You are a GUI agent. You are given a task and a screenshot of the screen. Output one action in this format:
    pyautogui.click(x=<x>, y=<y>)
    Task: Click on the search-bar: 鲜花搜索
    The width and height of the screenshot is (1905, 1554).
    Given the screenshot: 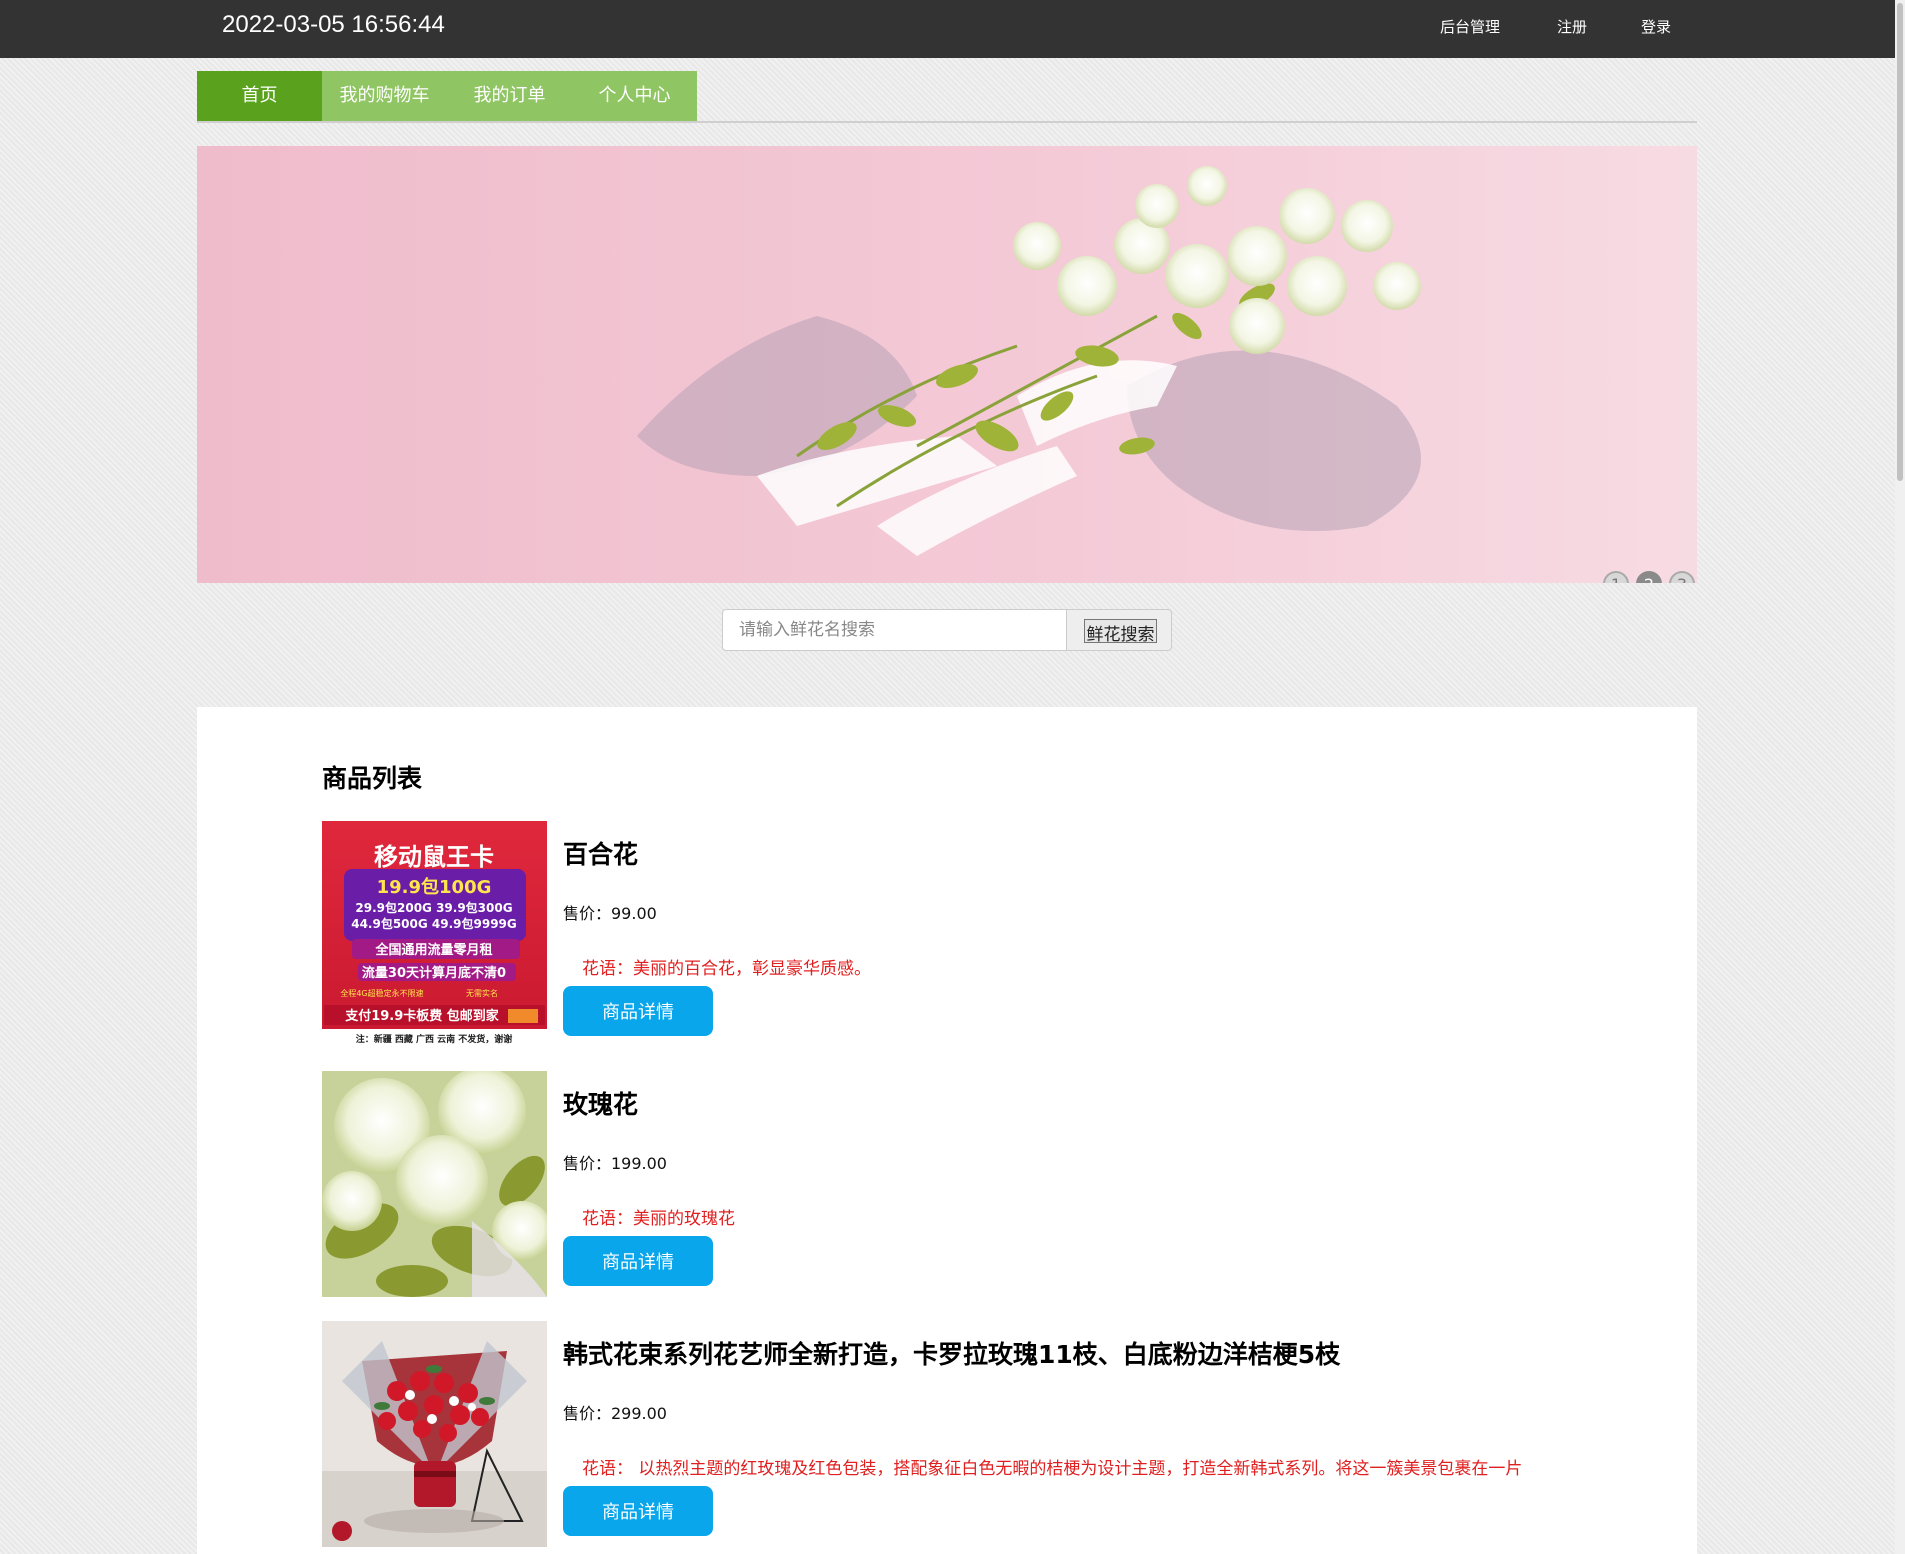 What is the action you would take?
    pyautogui.click(x=947, y=630)
    